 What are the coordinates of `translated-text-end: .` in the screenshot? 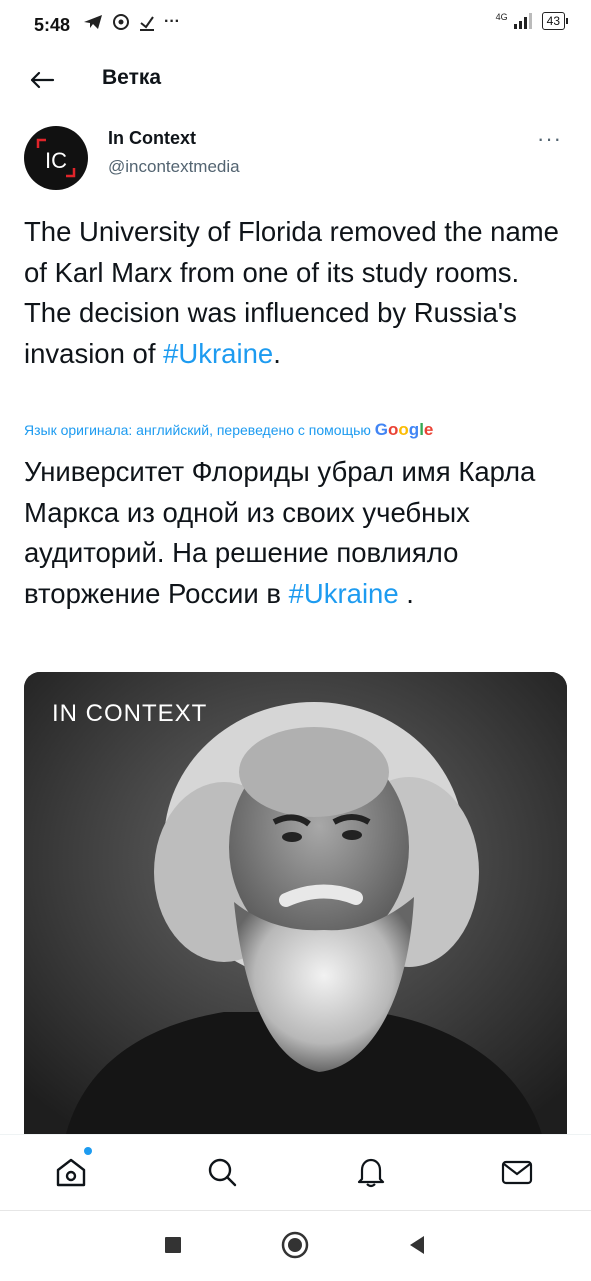 It's located at (406, 593).